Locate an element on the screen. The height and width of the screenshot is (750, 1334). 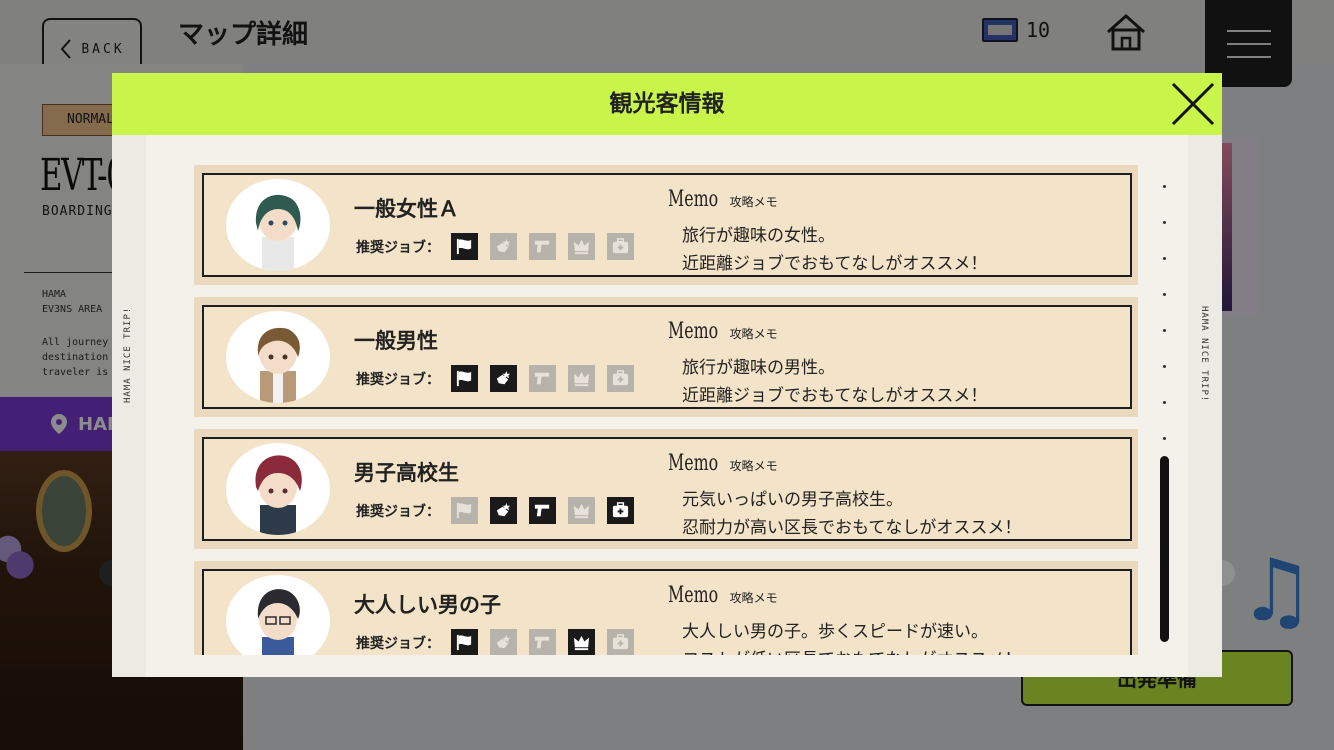
side-band-right is located at coordinates (1205, 406).